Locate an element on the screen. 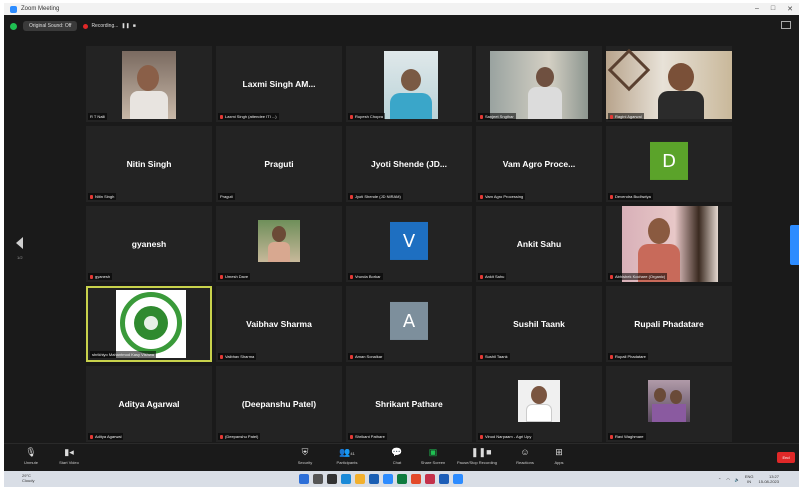 The image size is (801, 487). participant-tile: Abhishek Kochare (Organic) is located at coordinates (669, 244).